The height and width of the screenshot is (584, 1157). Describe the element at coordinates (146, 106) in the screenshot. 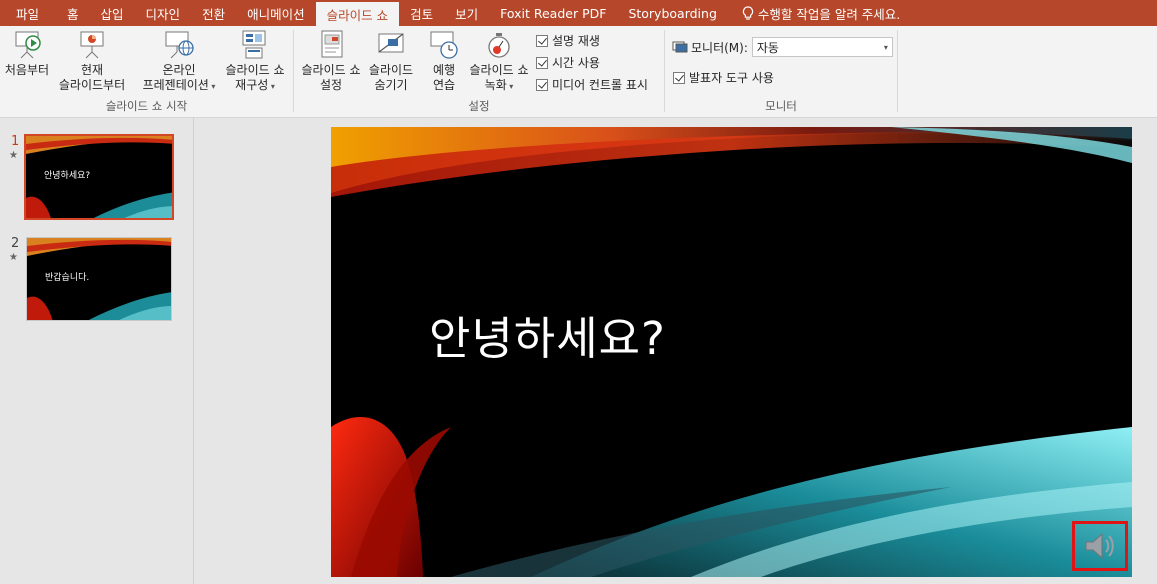

I see `group-label-start: 슬라이드 쇼 시작` at that location.